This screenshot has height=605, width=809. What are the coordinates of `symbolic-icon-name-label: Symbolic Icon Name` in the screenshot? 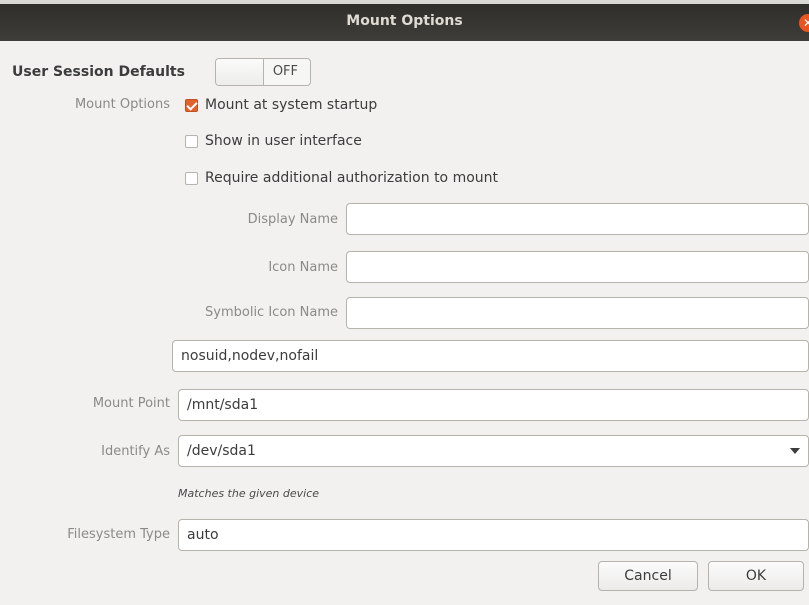 It's located at (271, 312).